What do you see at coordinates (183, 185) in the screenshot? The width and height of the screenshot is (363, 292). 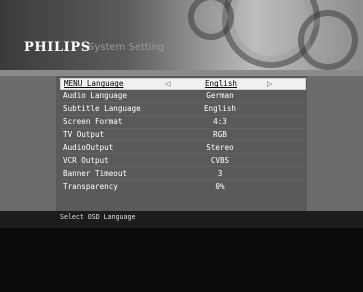 I see `setting-row-transparency: Transparency 0%` at bounding box center [183, 185].